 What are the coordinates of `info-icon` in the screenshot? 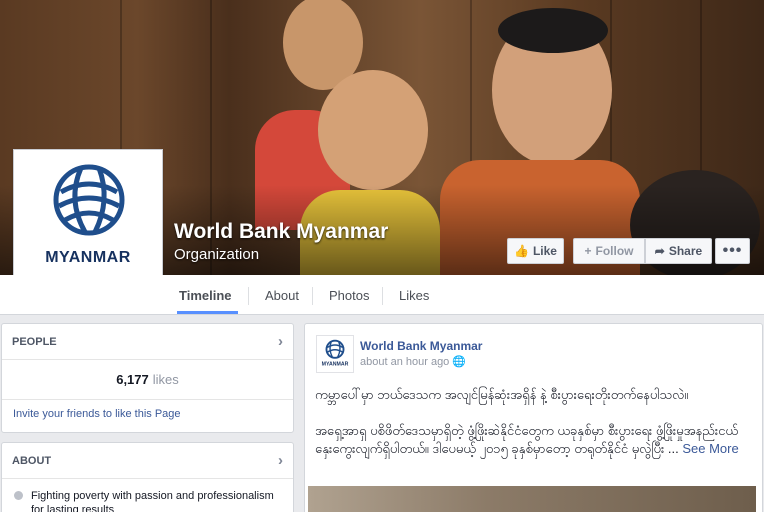 It's located at (18, 495).